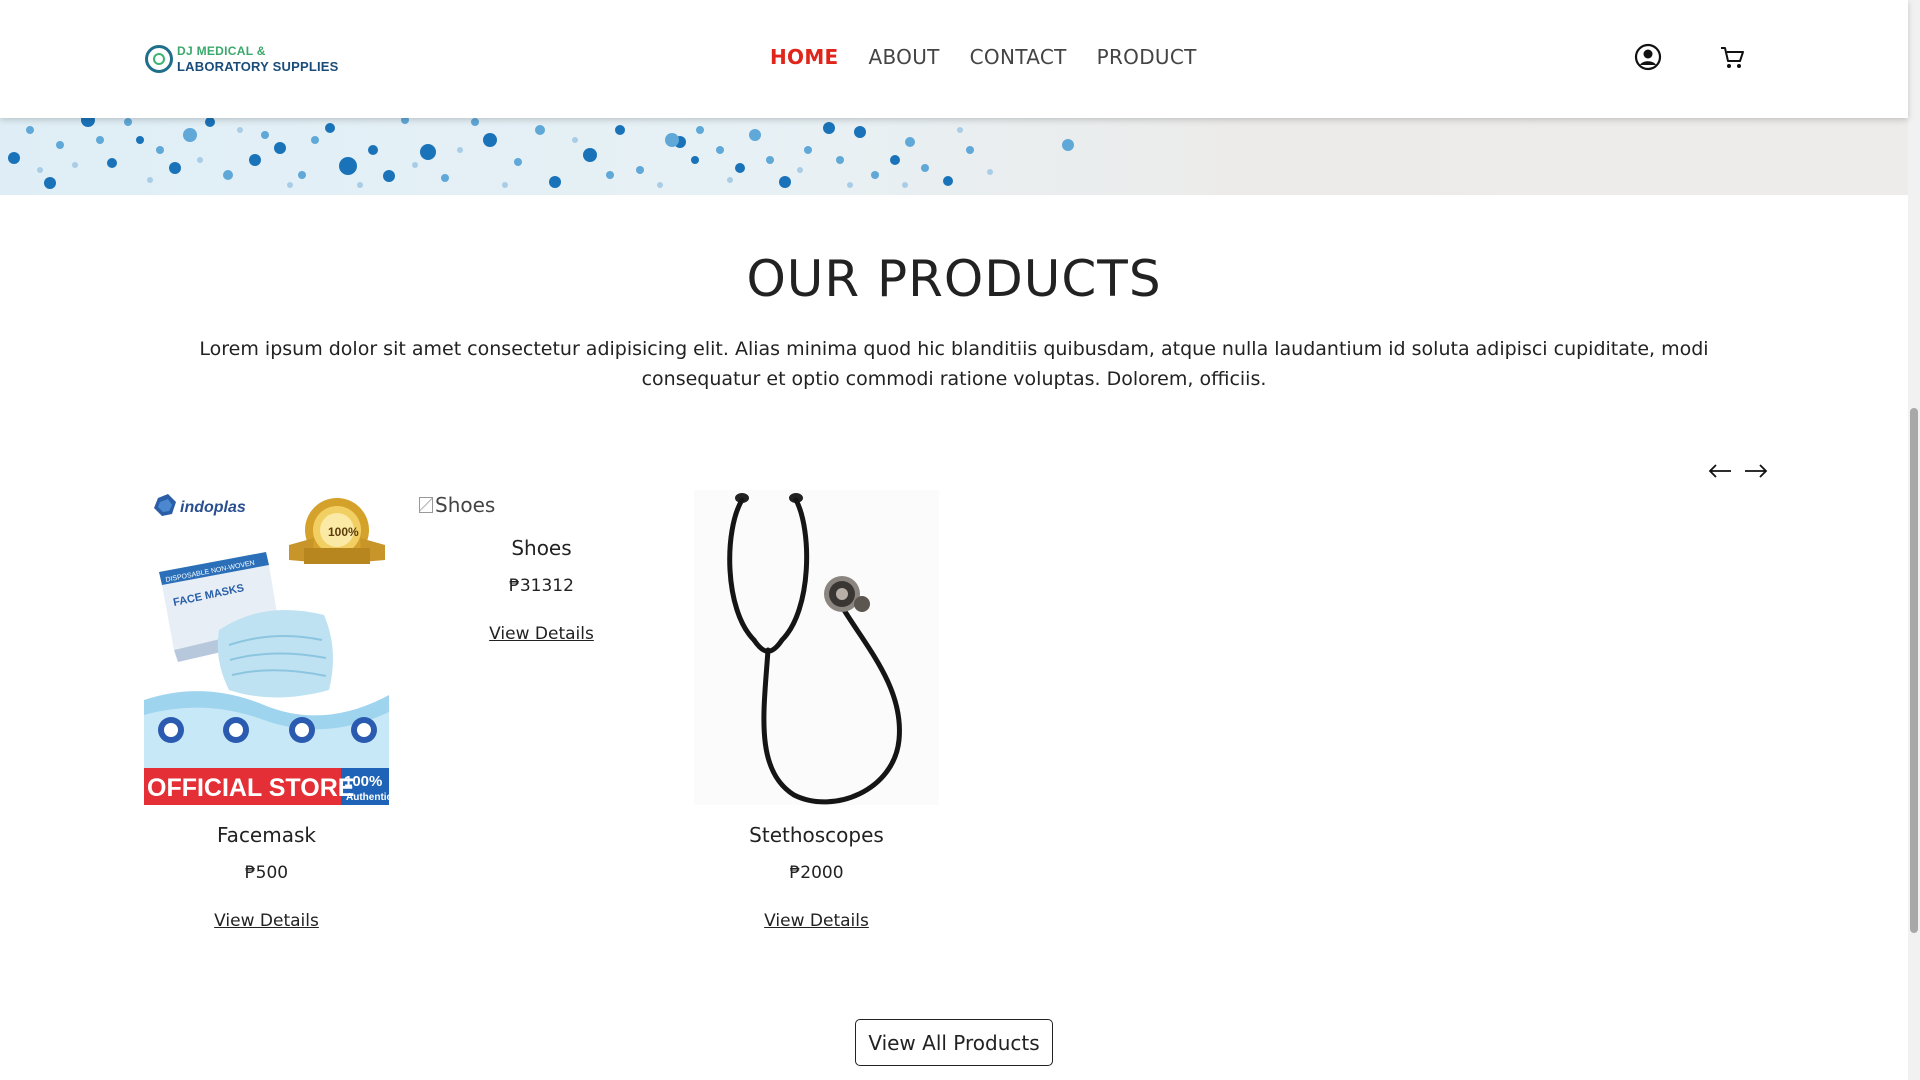  I want to click on carousel-controls, so click(1738, 471).